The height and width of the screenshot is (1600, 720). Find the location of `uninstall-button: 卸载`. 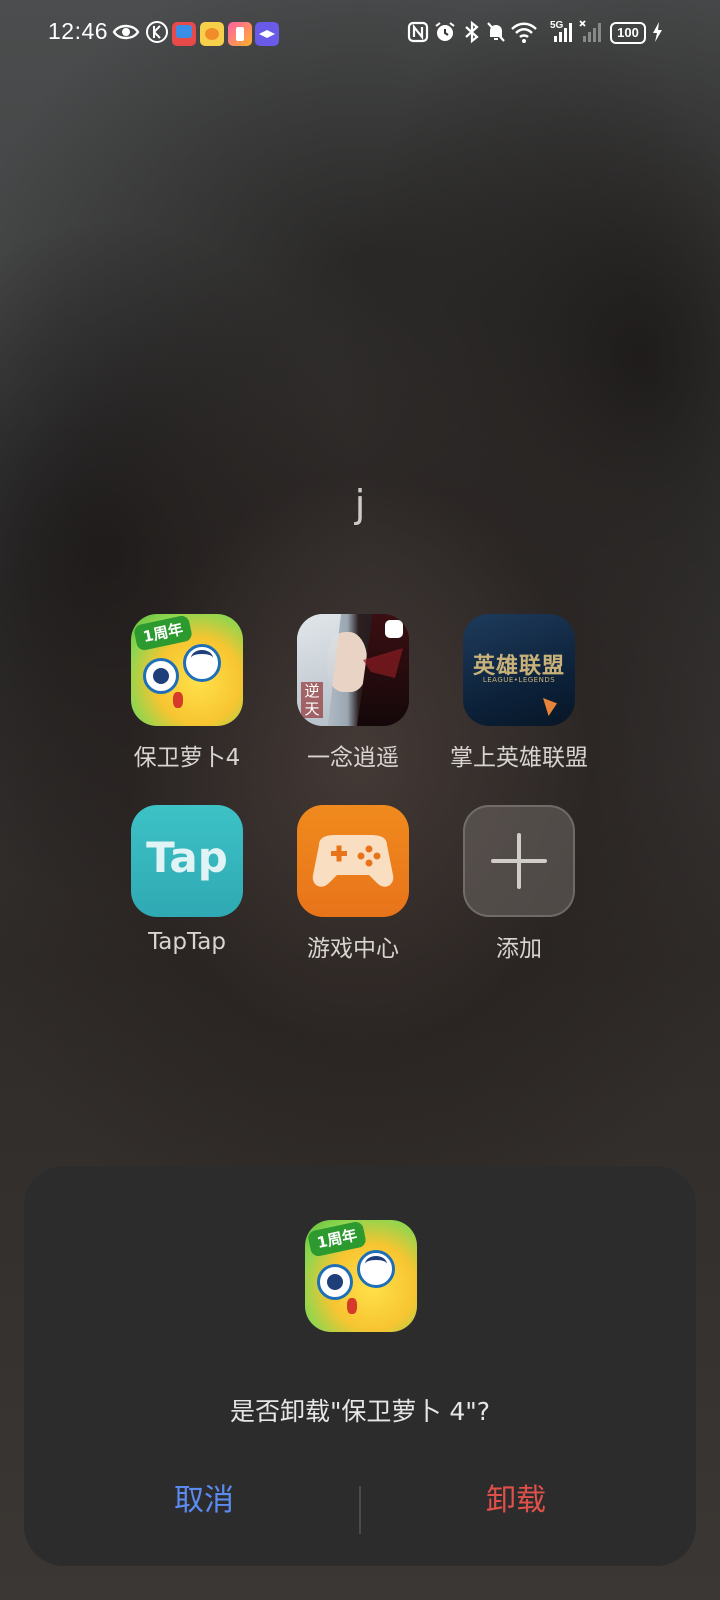

uninstall-button: 卸载 is located at coordinates (516, 1501).